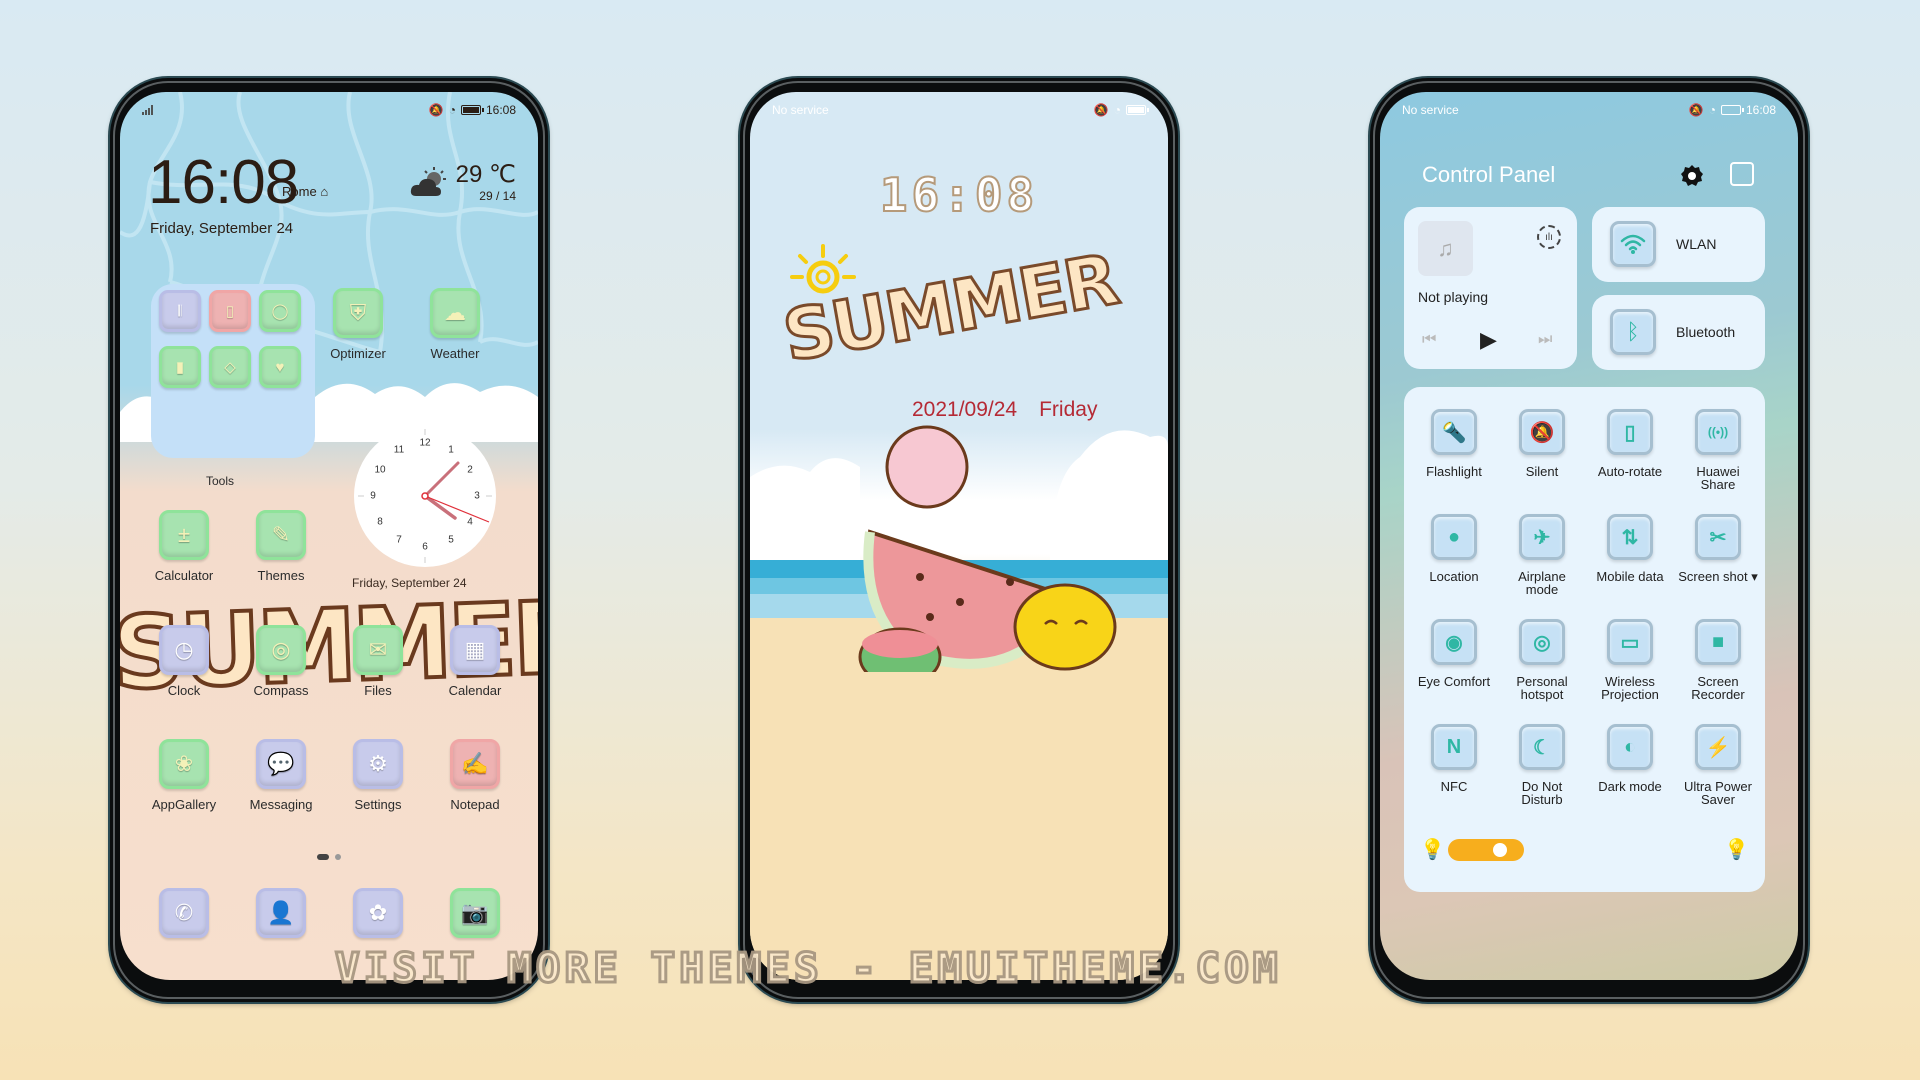 Image resolution: width=1920 pixels, height=1080 pixels. What do you see at coordinates (324, 191) in the screenshot?
I see `home-icon: ⌂` at bounding box center [324, 191].